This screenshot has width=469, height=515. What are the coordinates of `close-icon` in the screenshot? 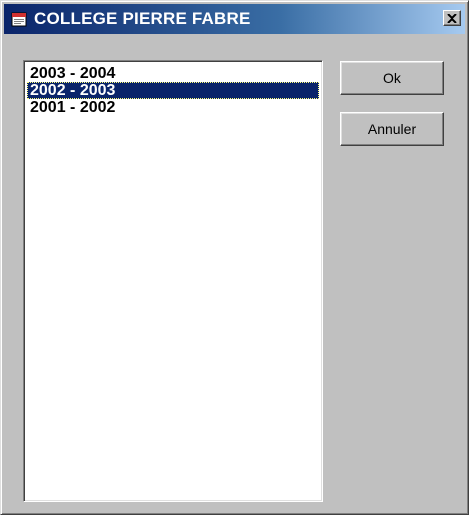 It's located at (452, 18).